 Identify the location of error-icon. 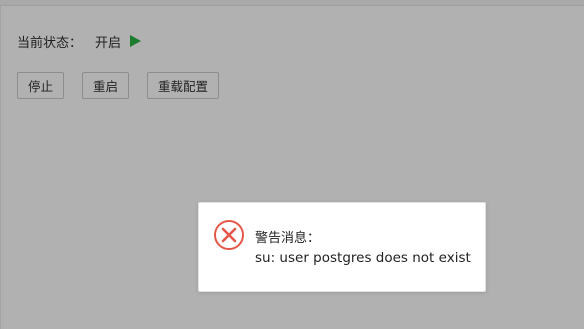
(229, 235).